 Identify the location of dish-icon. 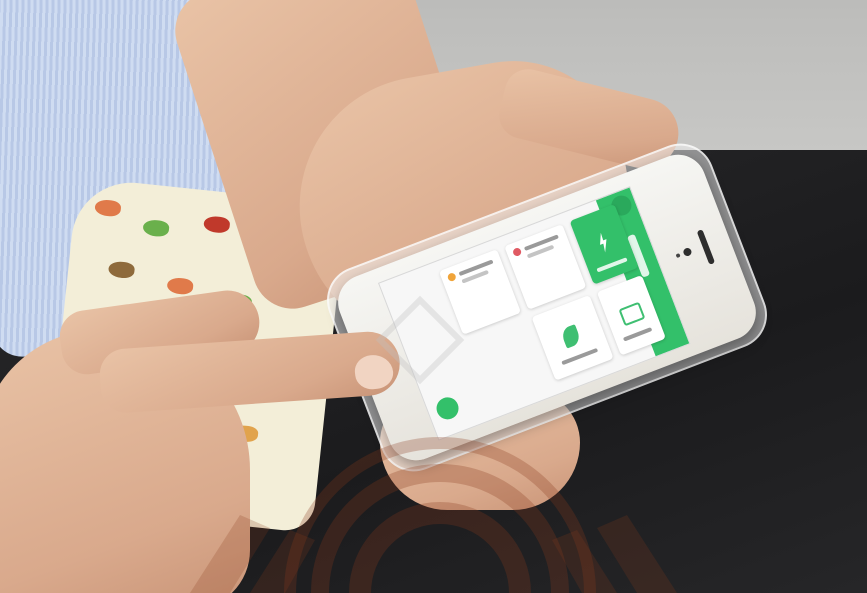
(632, 314).